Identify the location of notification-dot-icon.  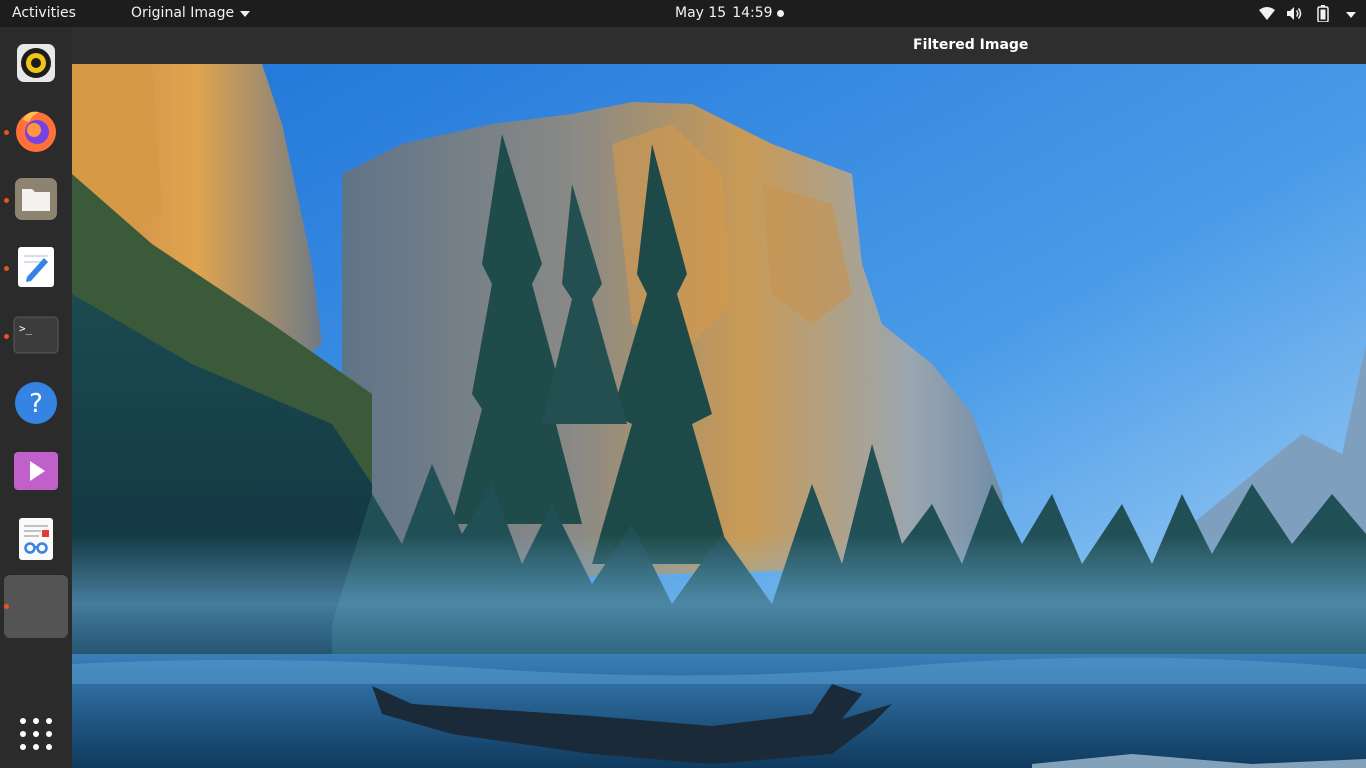
(780, 13).